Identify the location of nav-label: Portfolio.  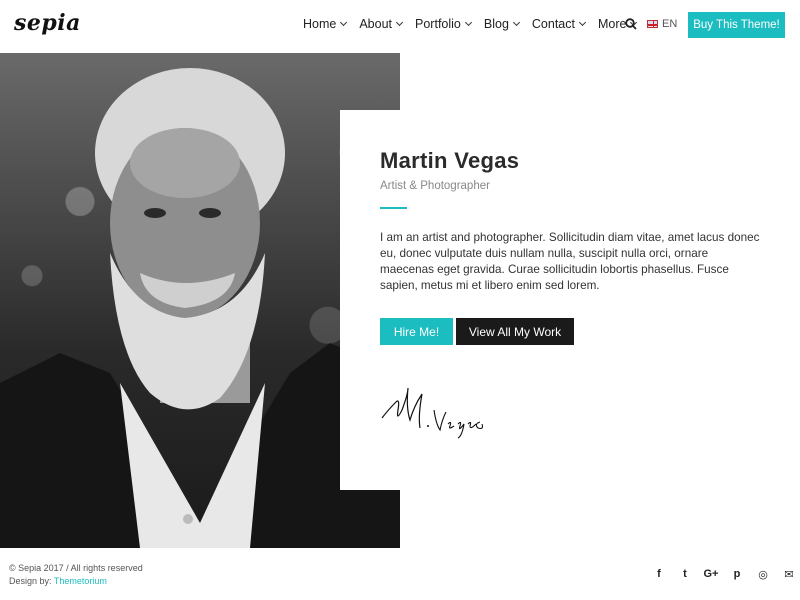
(438, 24).